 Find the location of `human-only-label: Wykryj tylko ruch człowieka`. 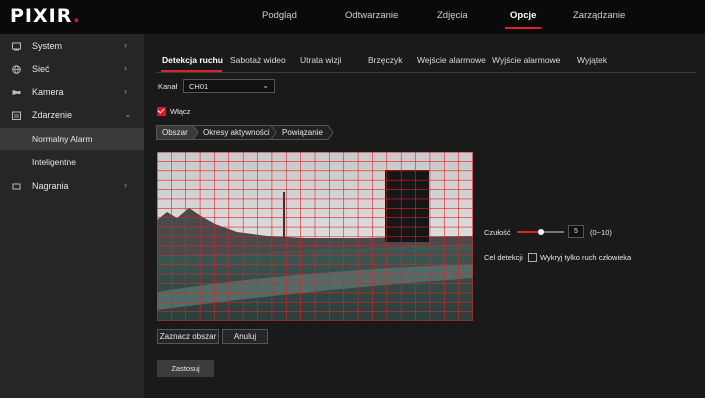

human-only-label: Wykryj tylko ruch człowieka is located at coordinates (586, 257).